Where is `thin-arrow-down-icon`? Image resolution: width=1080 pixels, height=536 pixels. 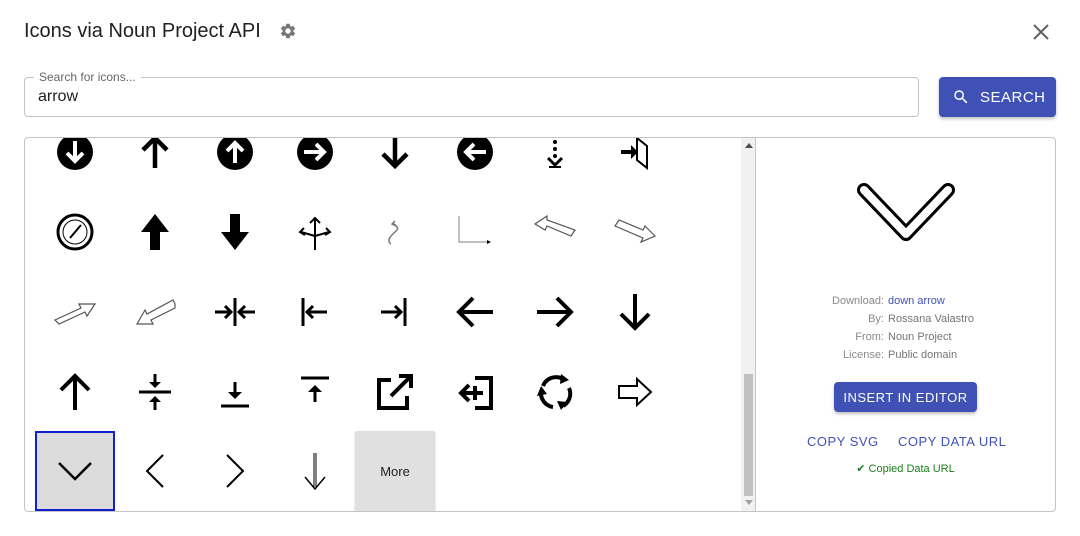 thin-arrow-down-icon is located at coordinates (315, 472).